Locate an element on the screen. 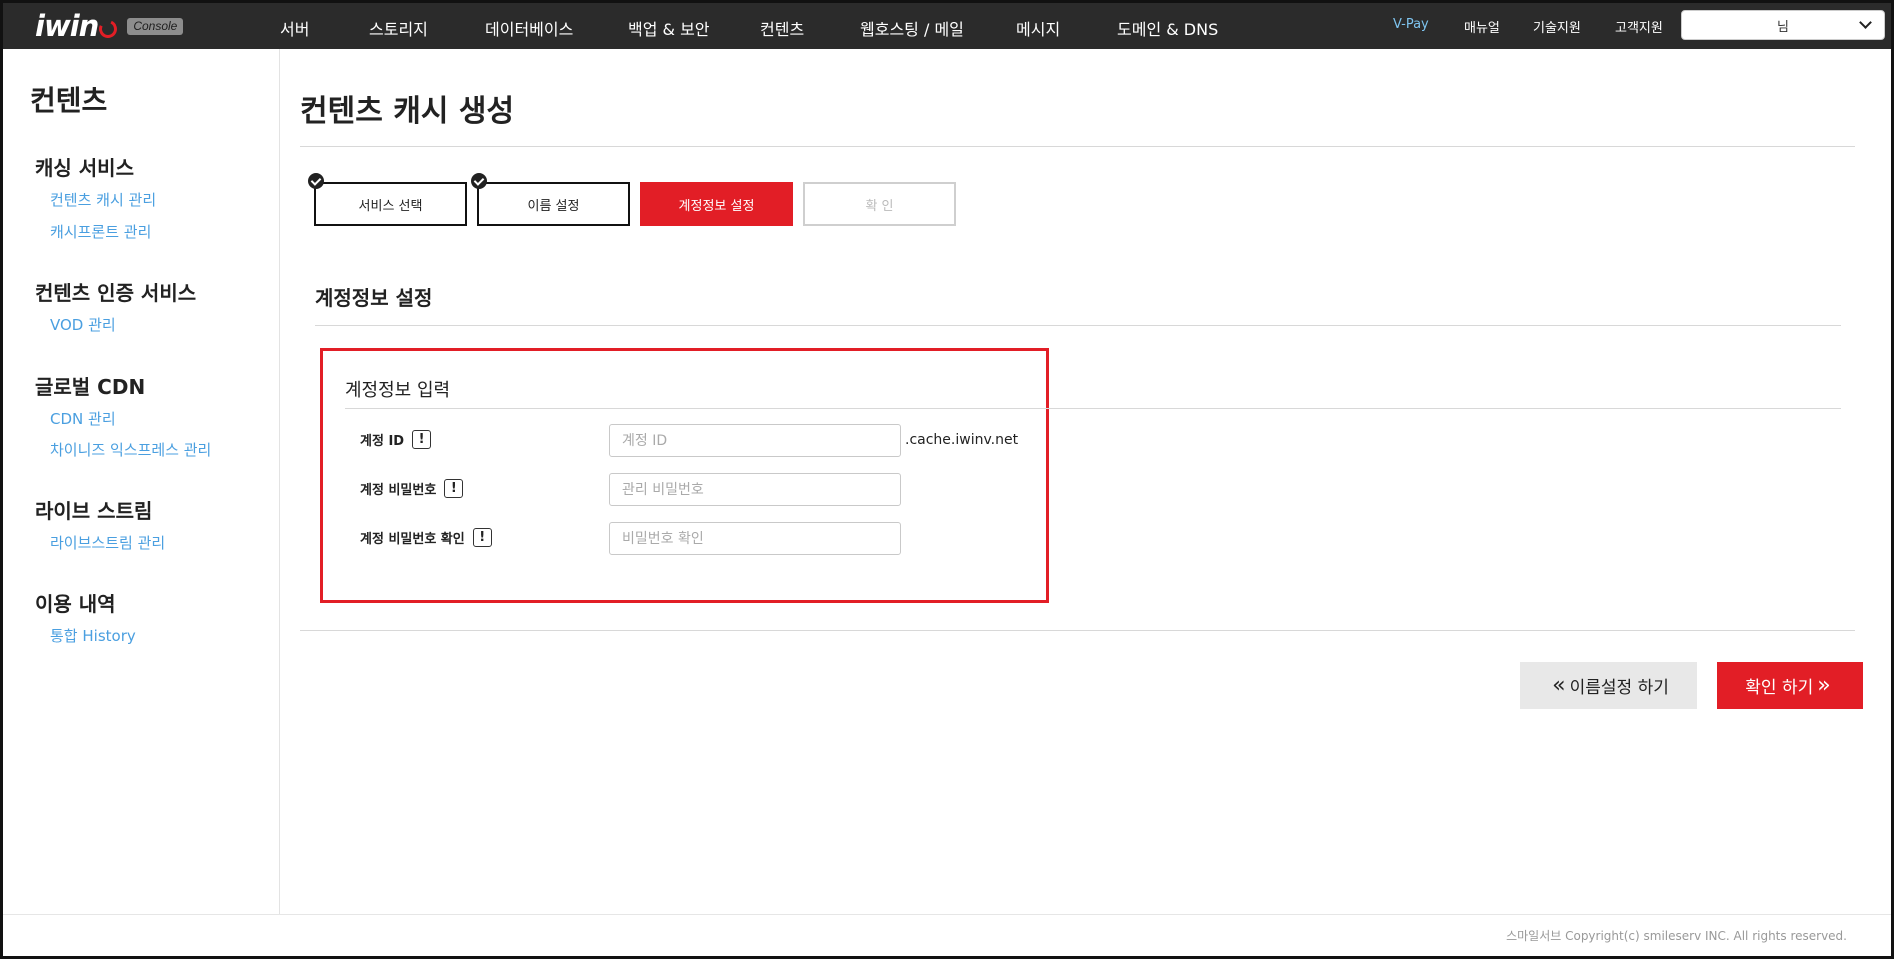 The width and height of the screenshot is (1894, 959). link-tech-support: 기술지원 is located at coordinates (1557, 26).